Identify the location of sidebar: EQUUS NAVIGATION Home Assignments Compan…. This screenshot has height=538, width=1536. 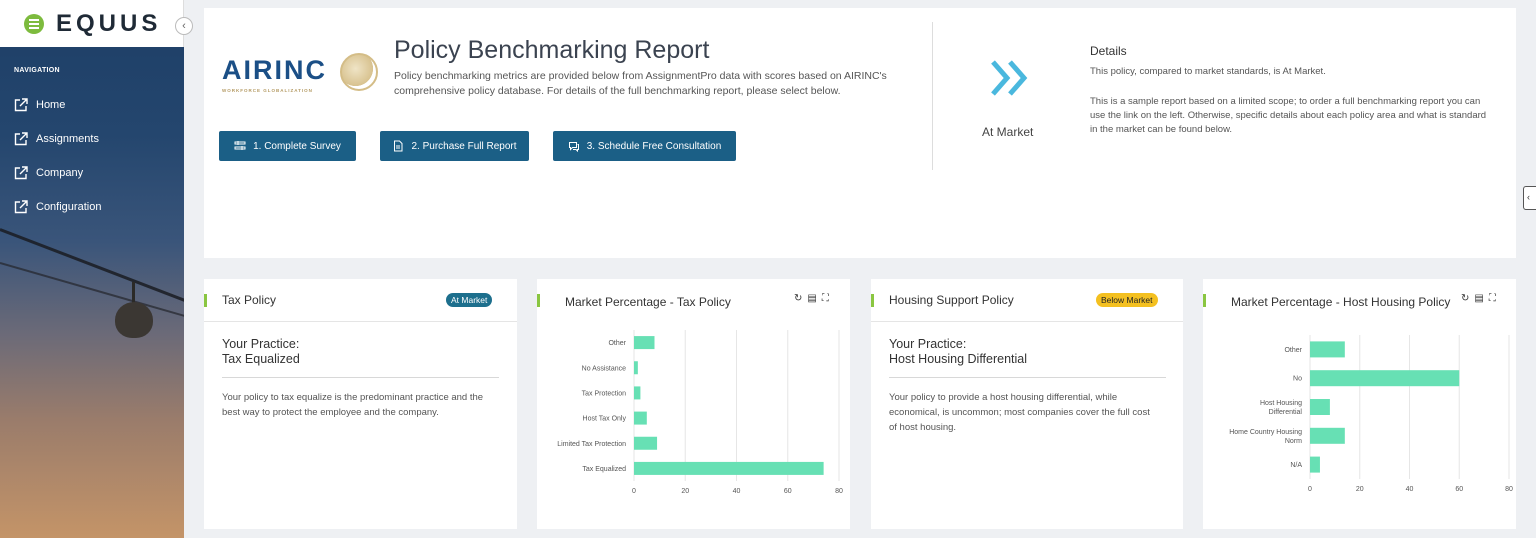
(92, 269).